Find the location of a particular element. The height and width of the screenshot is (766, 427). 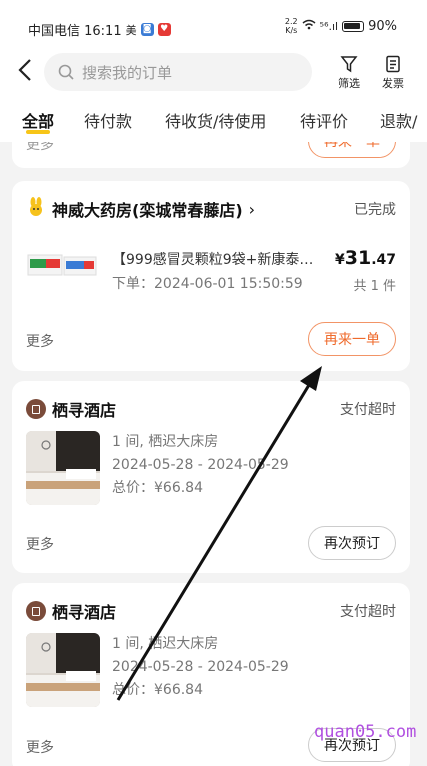

order-card-partial: 更多 再来一单 is located at coordinates (211, 155).